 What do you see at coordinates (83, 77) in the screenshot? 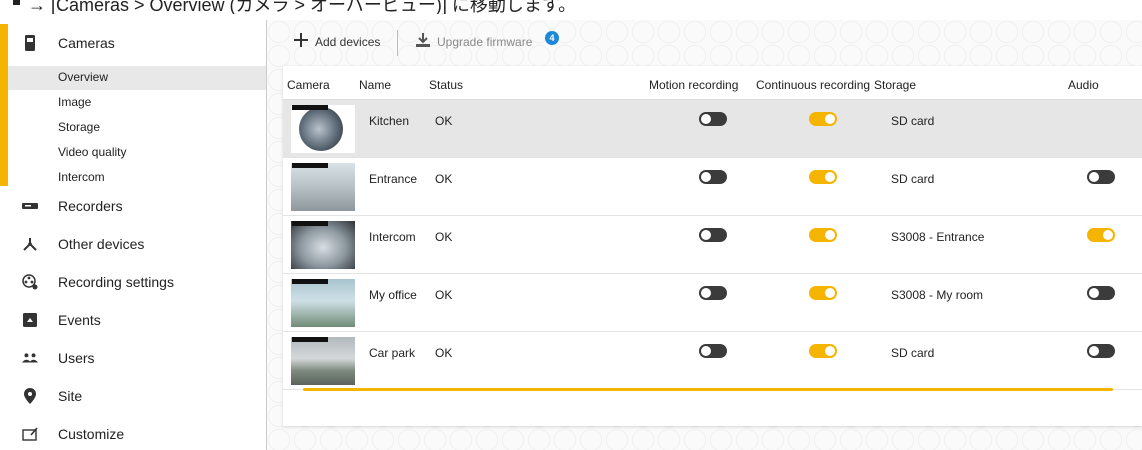
I see `sidebar-subitem-label: Overview` at bounding box center [83, 77].